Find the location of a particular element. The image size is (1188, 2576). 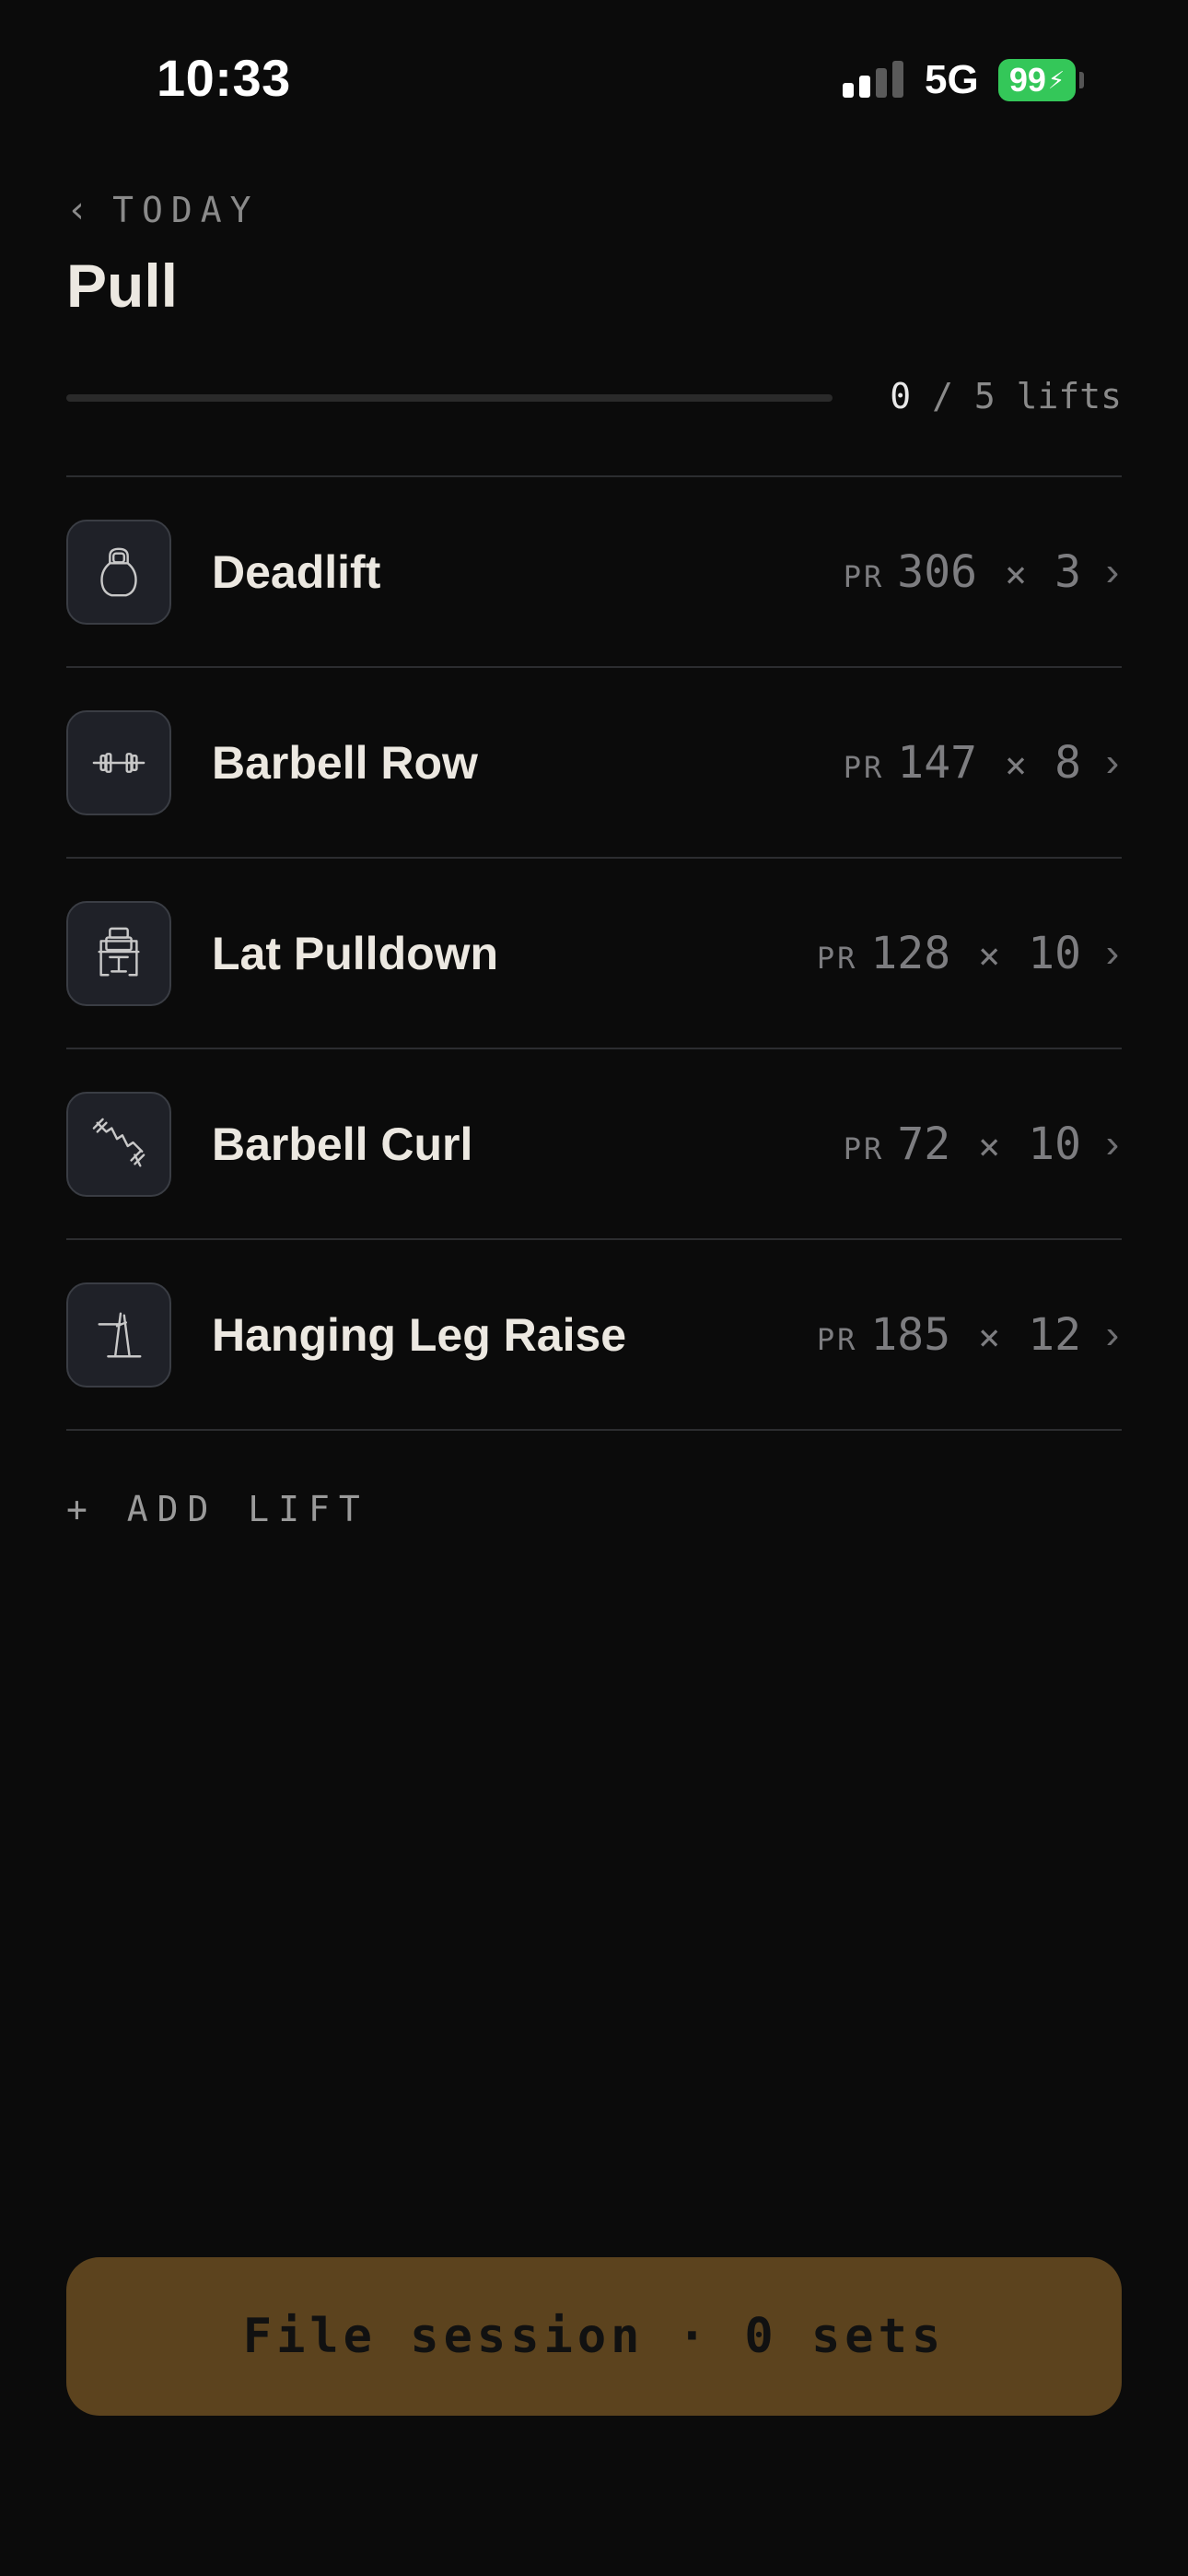

lift-row-barbell-curl: Barbell Curl PR 72 × 10 › is located at coordinates (594, 1144).